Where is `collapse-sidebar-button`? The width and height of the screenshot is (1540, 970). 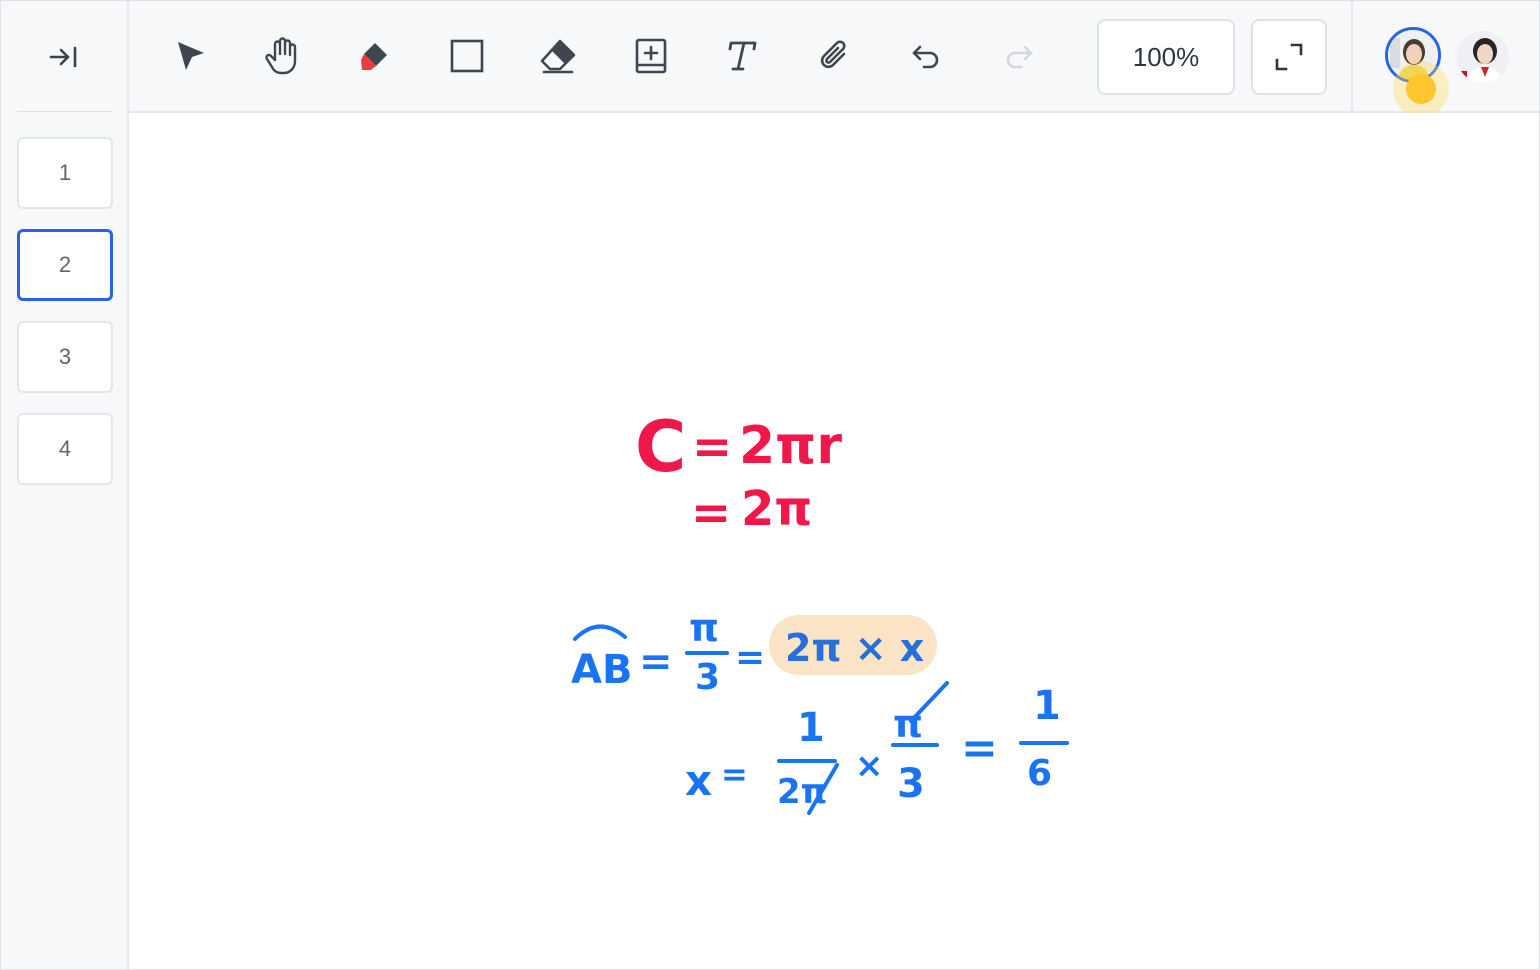
collapse-sidebar-button is located at coordinates (64, 57).